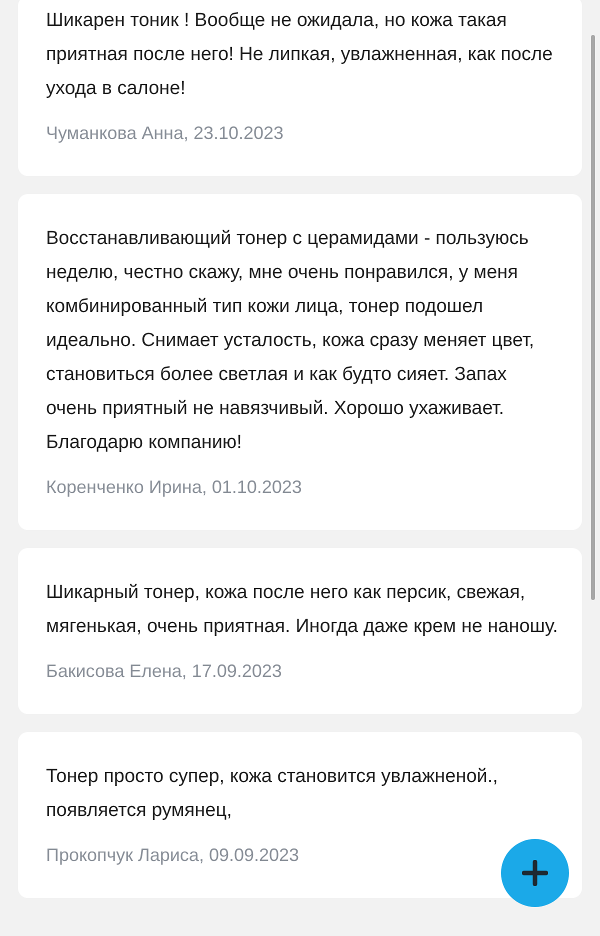 The width and height of the screenshot is (600, 936). What do you see at coordinates (535, 873) in the screenshot?
I see `plus-icon` at bounding box center [535, 873].